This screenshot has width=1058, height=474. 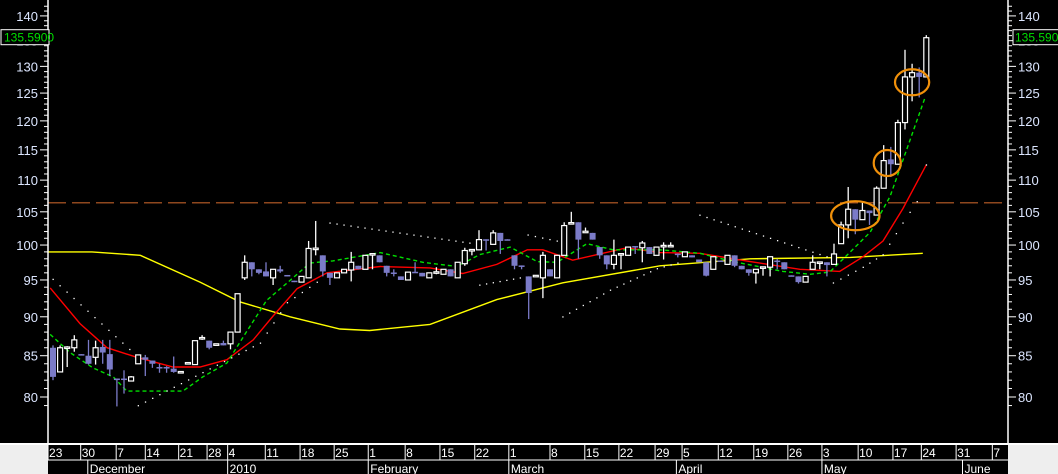 What do you see at coordinates (187, 453) in the screenshot?
I see `date-tick-label: 21` at bounding box center [187, 453].